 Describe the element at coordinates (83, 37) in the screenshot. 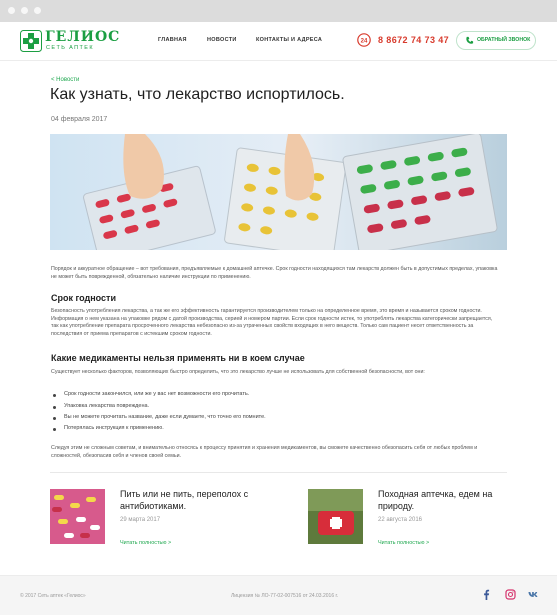

I see `logo-name: ГЕЛИОС` at that location.